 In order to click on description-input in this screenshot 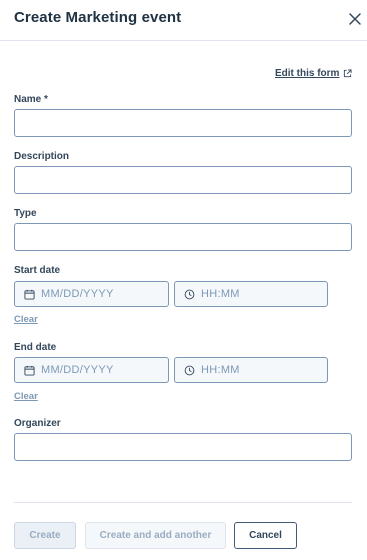, I will do `click(183, 180)`.